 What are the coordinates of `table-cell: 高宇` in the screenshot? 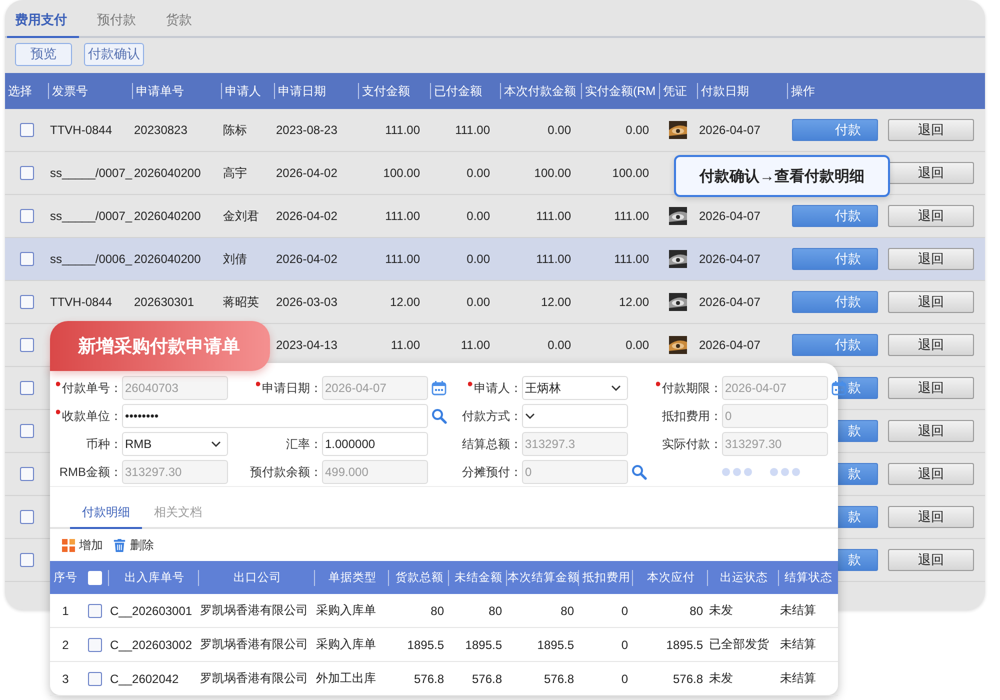 It's located at (235, 173).